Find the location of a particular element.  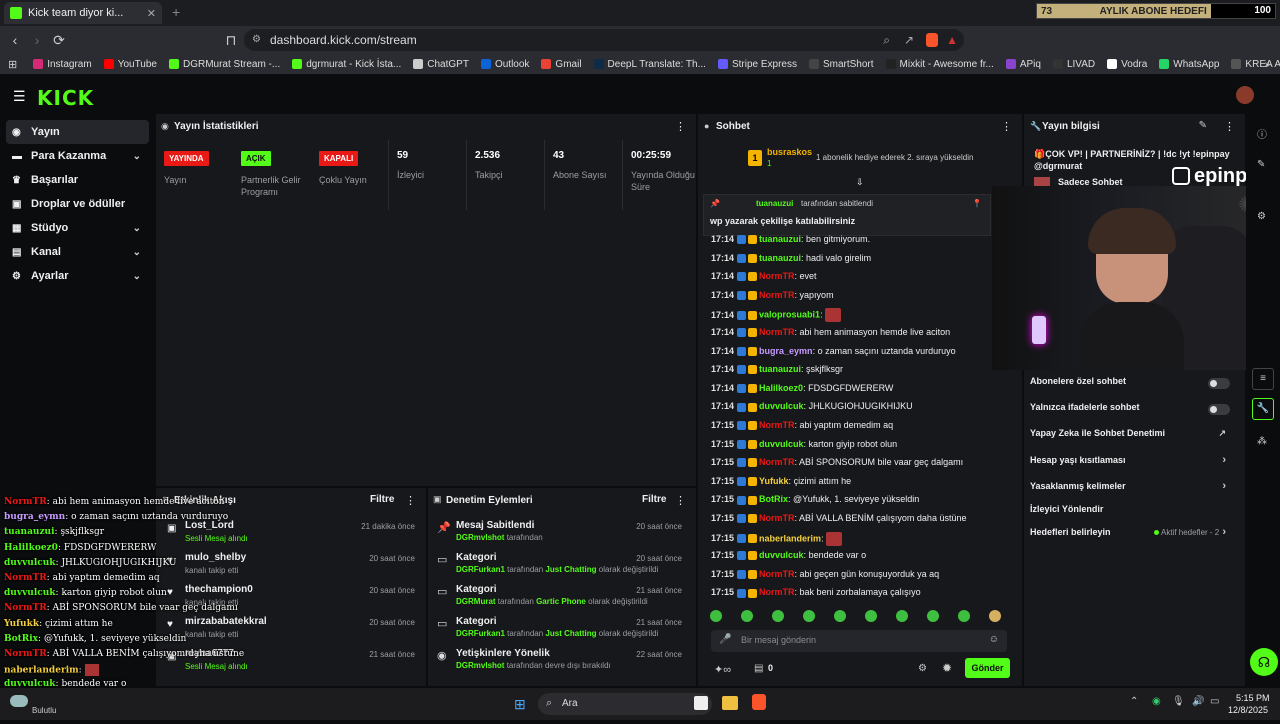

mod-tools-icon: 🔧 is located at coordinates (1263, 409).